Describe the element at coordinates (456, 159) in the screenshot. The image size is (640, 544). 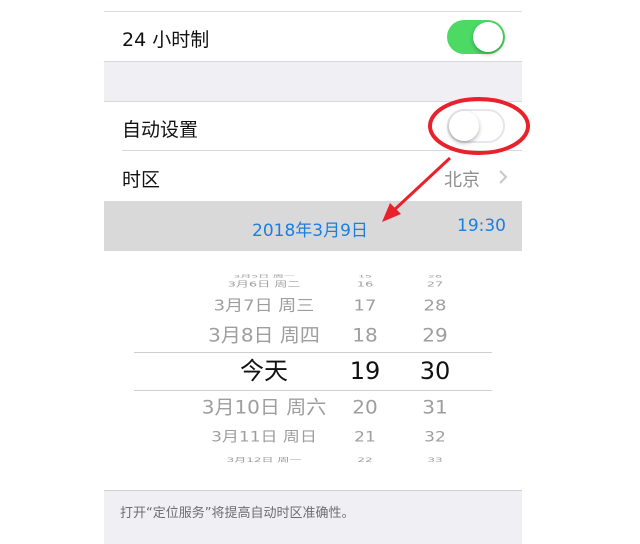
I see `annotation-overlay` at that location.